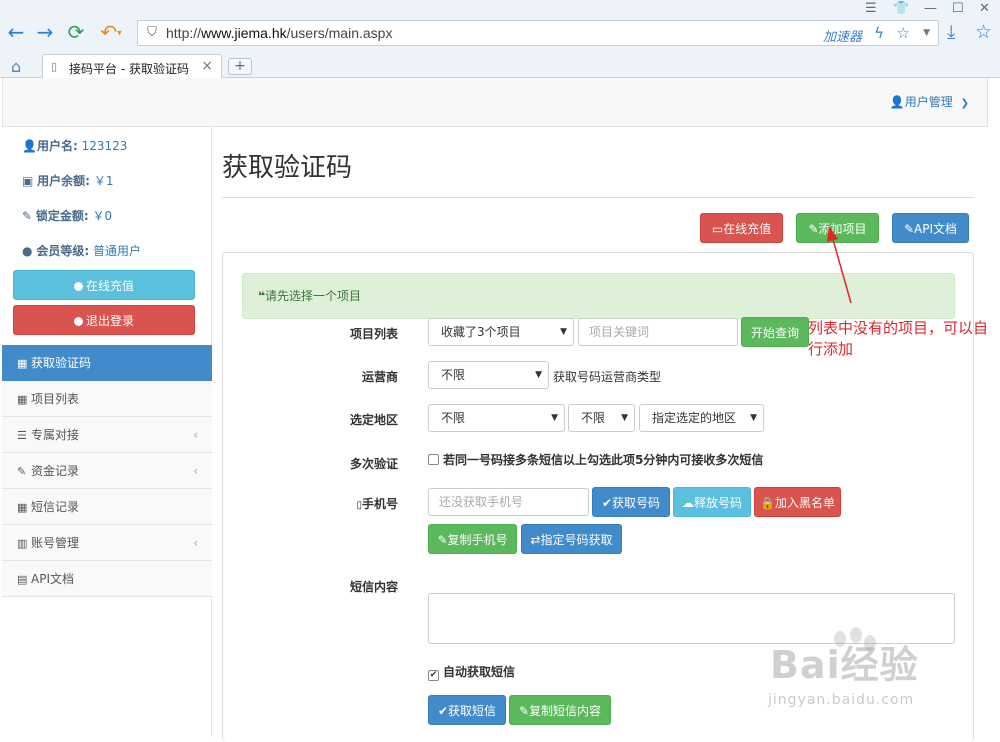  I want to click on money-icon: ▣, so click(28, 181).